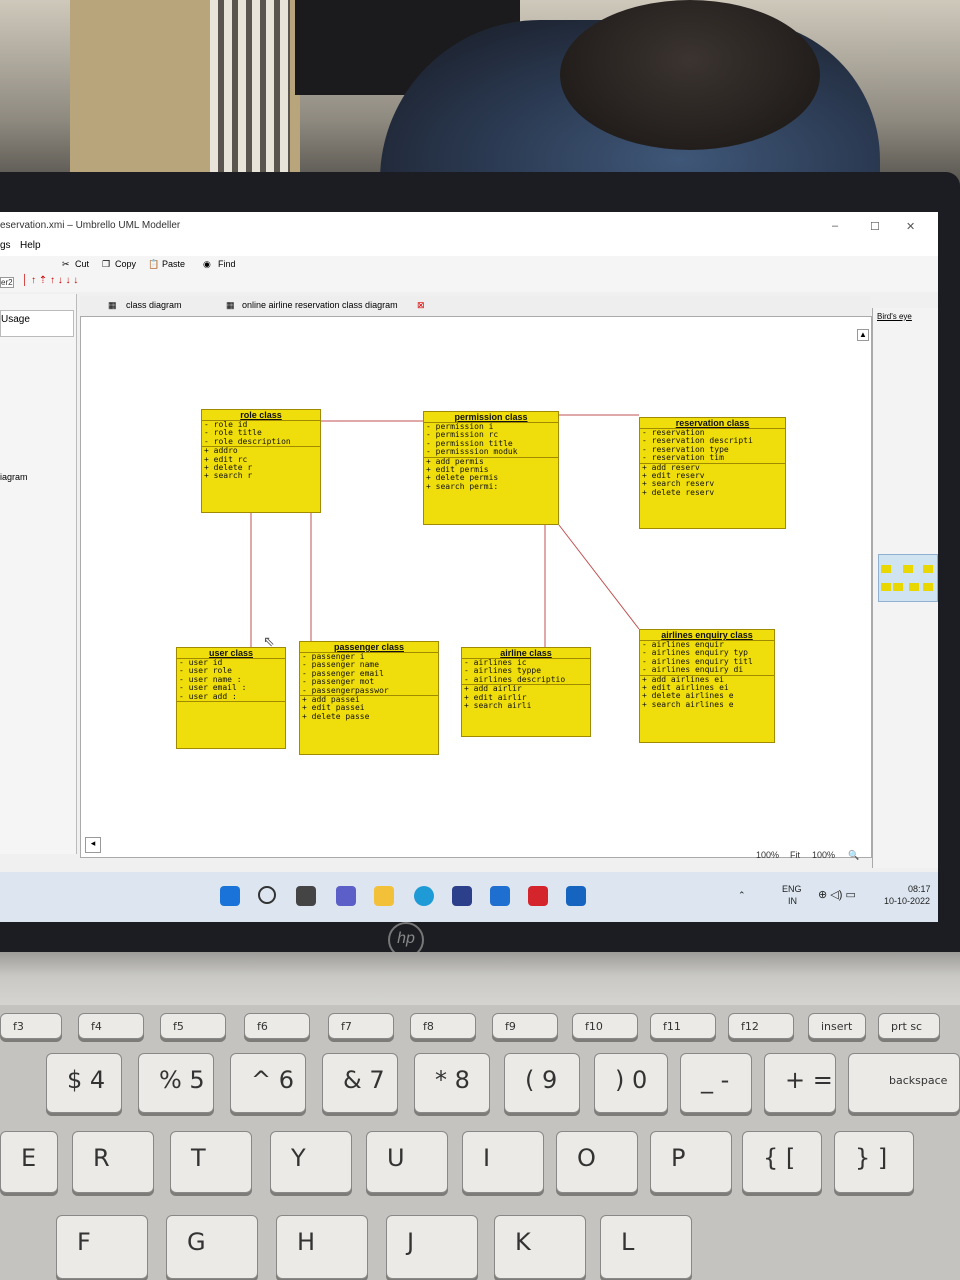  What do you see at coordinates (597, 1162) in the screenshot?
I see `key-o: O` at bounding box center [597, 1162].